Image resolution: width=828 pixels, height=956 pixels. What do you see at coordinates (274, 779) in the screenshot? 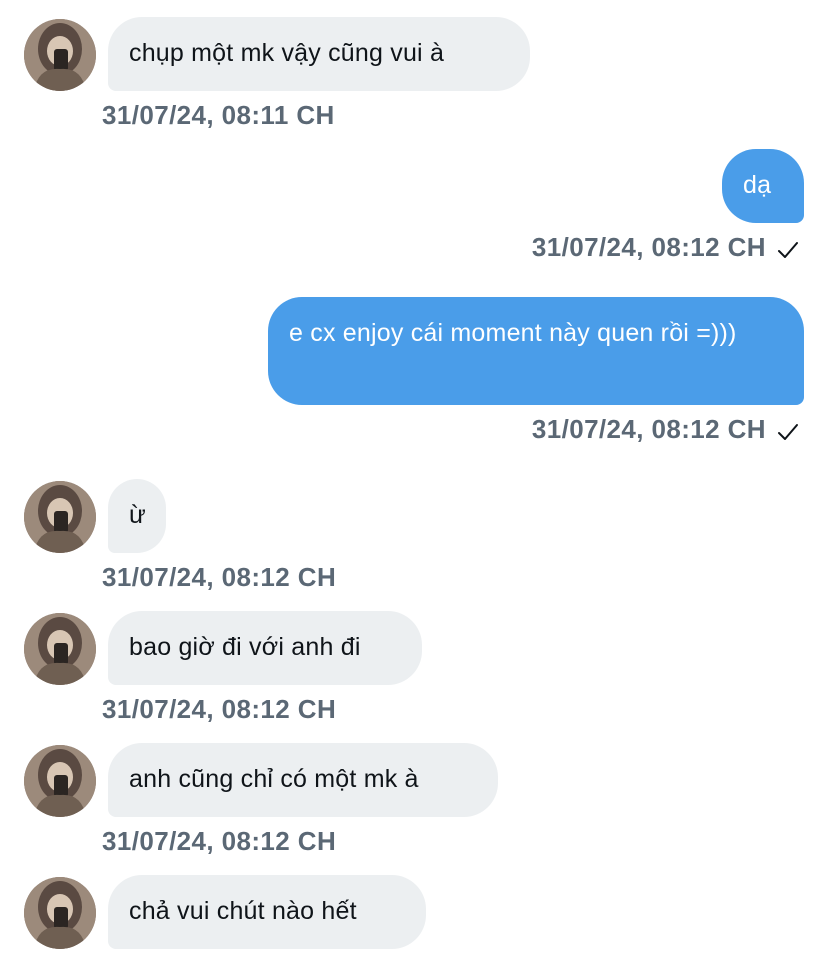
I see `message-text: anh cũng chỉ có một mk à` at bounding box center [274, 779].